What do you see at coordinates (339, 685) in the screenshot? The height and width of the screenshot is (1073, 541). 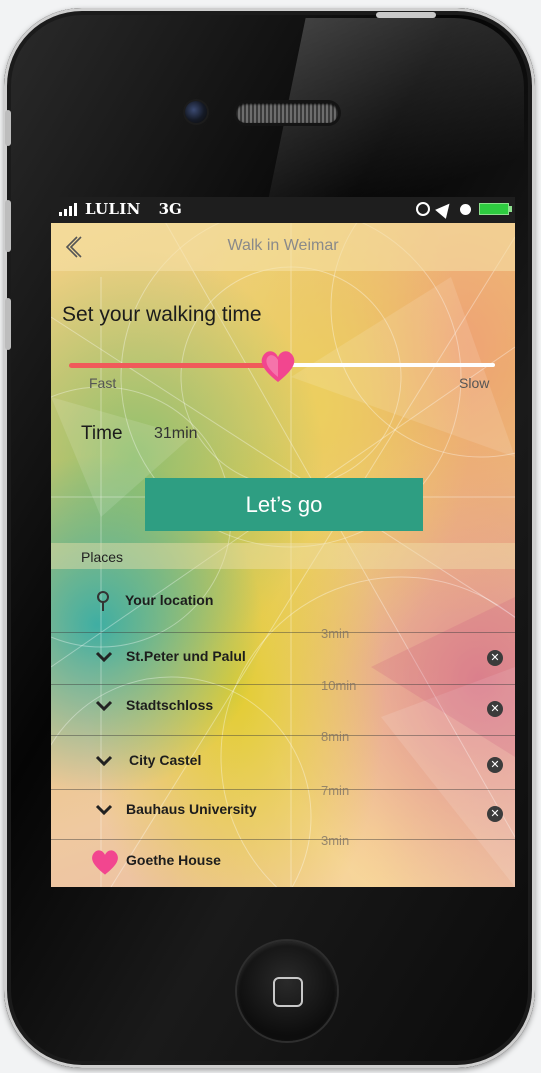 I see `segment-duration: 10min` at bounding box center [339, 685].